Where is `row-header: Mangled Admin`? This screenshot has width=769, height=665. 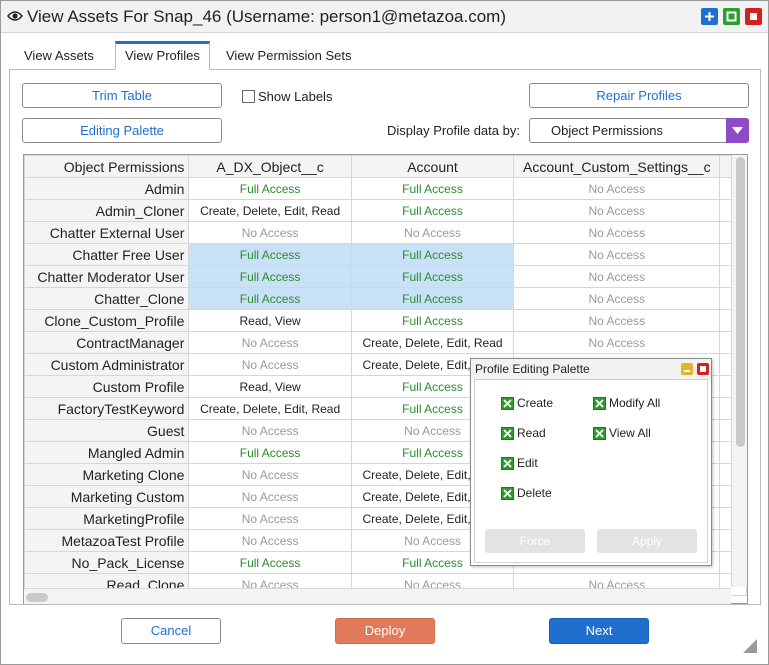 row-header: Mangled Admin is located at coordinates (107, 452).